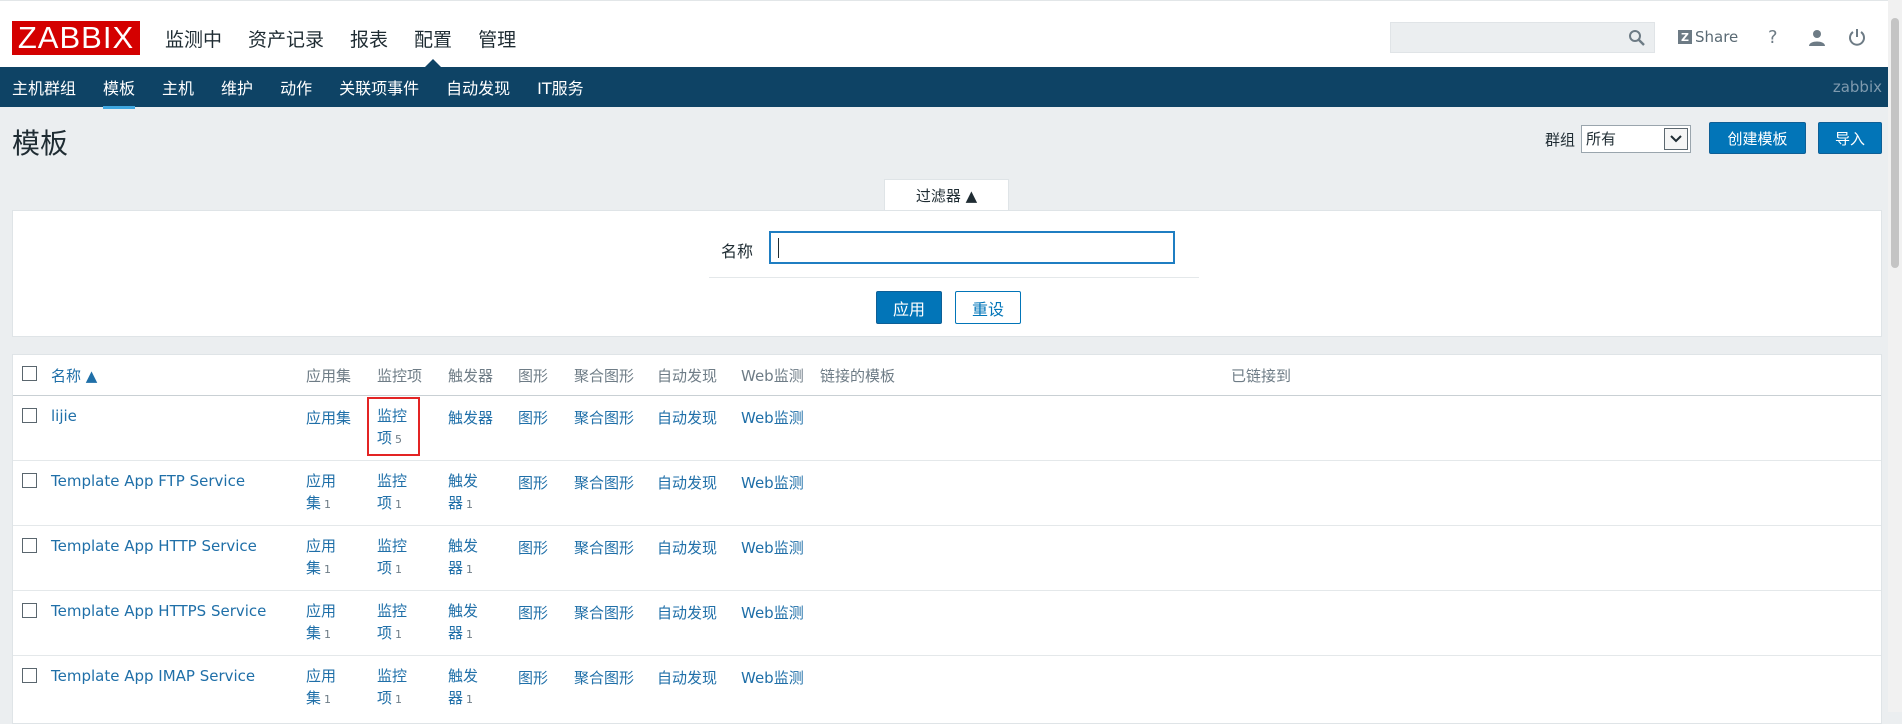 This screenshot has height=724, width=1902. I want to click on zabbix-share-icon: Z, so click(1685, 37).